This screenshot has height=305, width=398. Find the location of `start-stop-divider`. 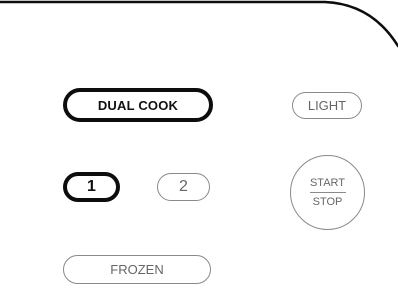

start-stop-divider is located at coordinates (327, 192).